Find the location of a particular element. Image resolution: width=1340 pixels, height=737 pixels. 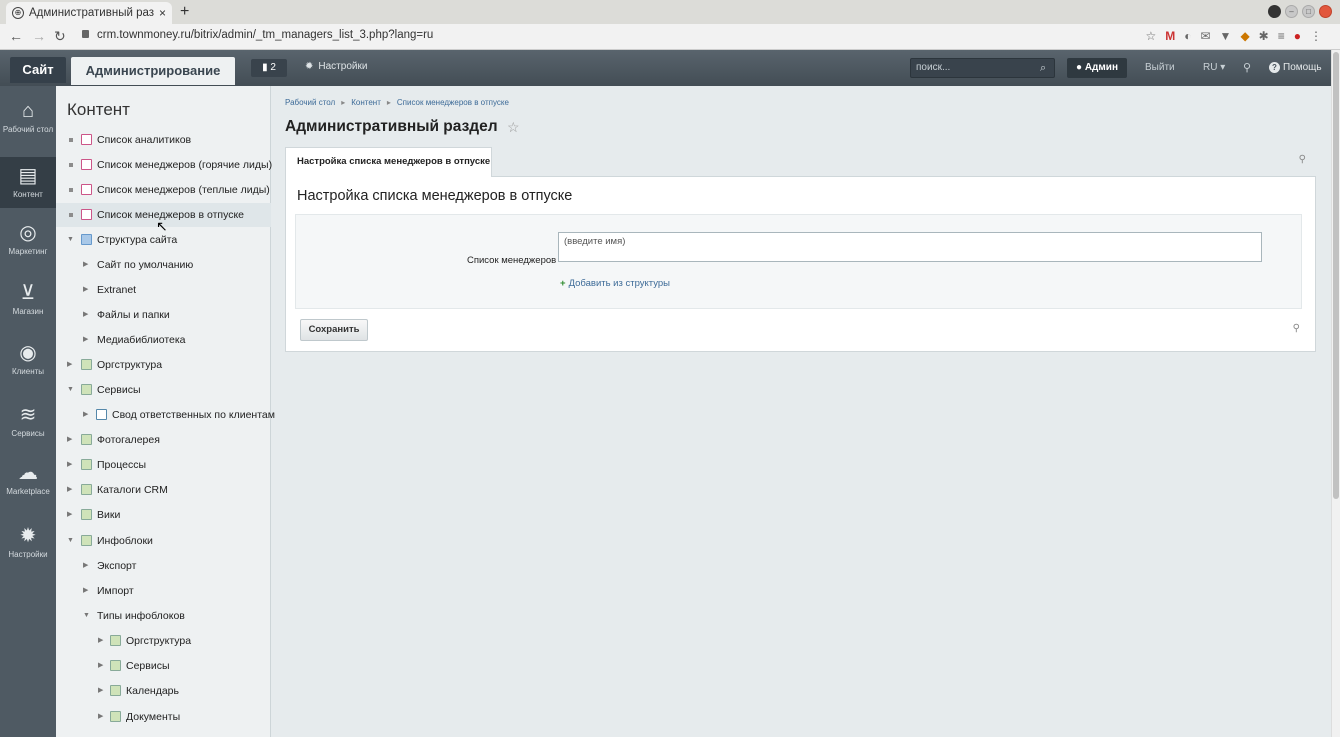

menu-item: ▶ Сайт по умолчанию is located at coordinates (163, 265).